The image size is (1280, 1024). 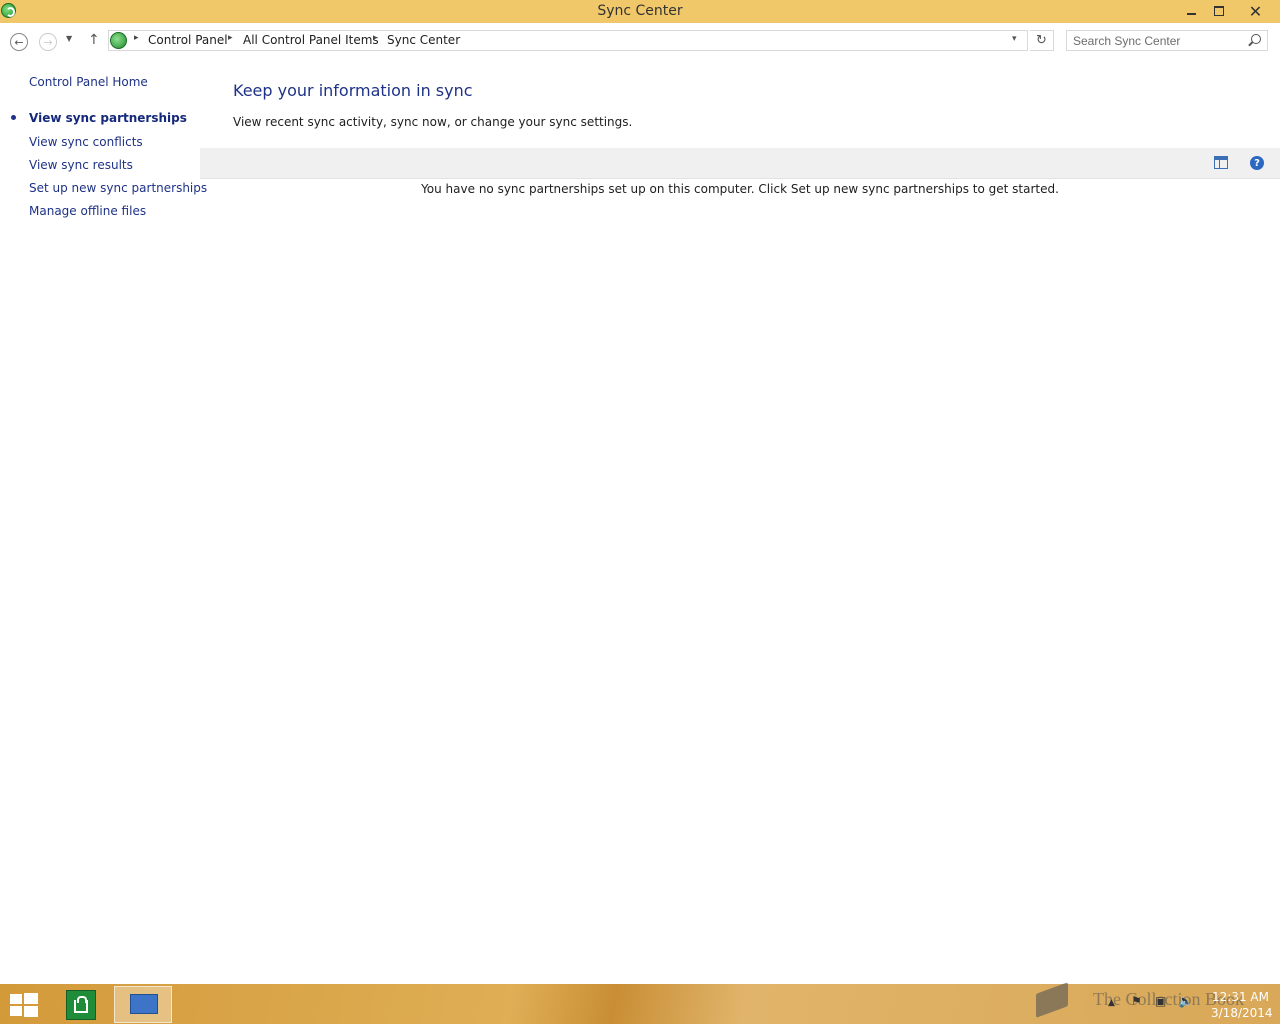 What do you see at coordinates (423, 40) in the screenshot?
I see `breadcrumb-sync-center: Sync Center` at bounding box center [423, 40].